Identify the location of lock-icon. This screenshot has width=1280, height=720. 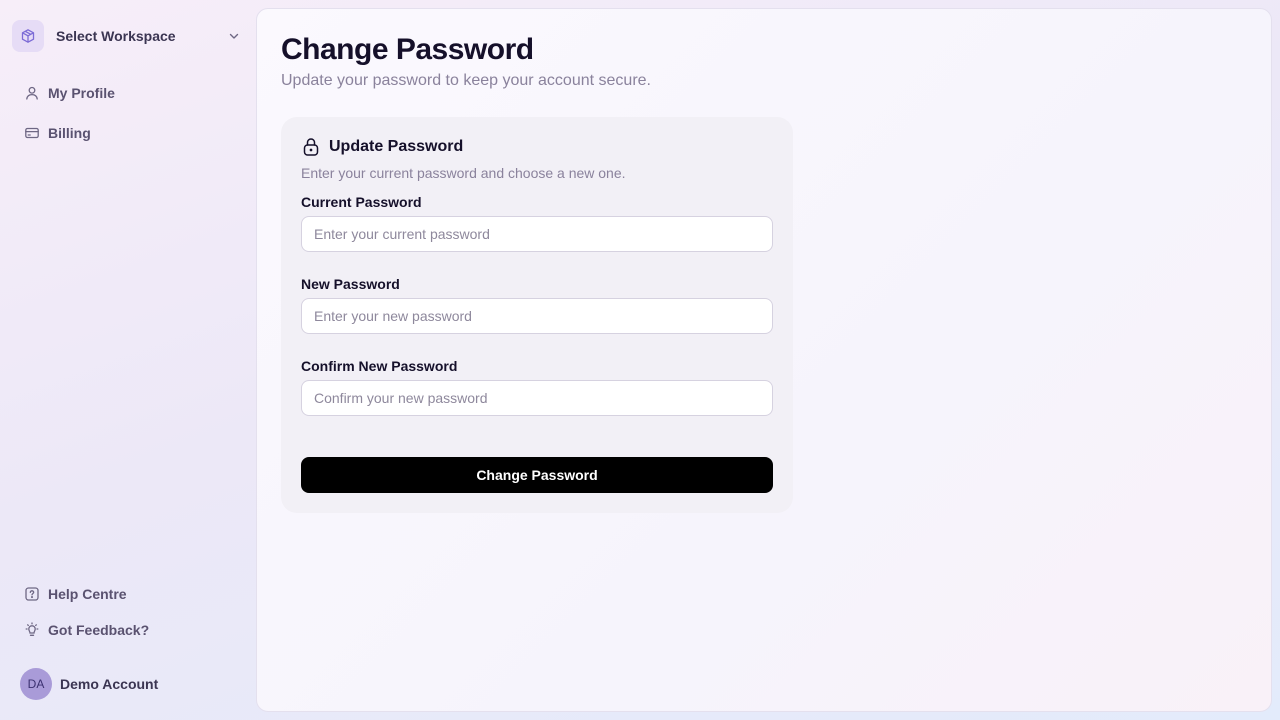
(311, 147).